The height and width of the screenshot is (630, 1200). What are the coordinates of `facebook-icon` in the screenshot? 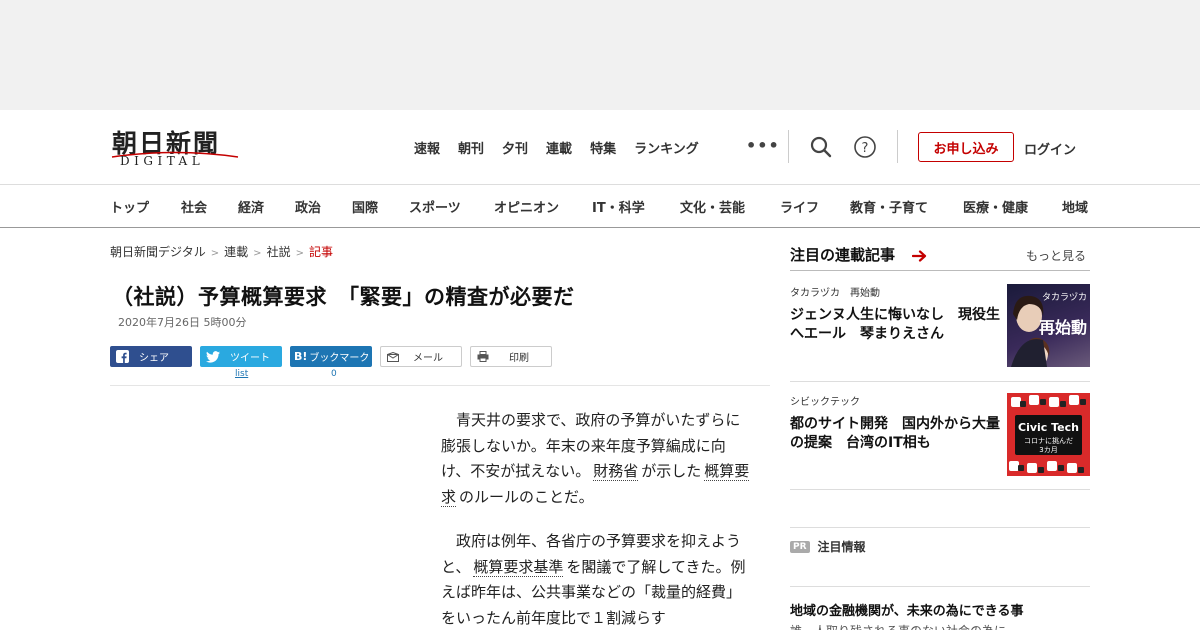 It's located at (122, 356).